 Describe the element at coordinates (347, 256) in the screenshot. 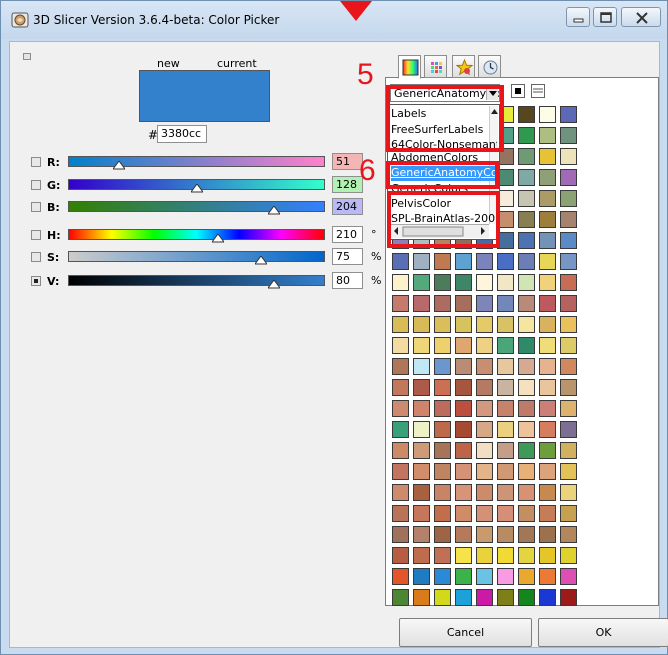

I see `channel-value-field: 75` at that location.